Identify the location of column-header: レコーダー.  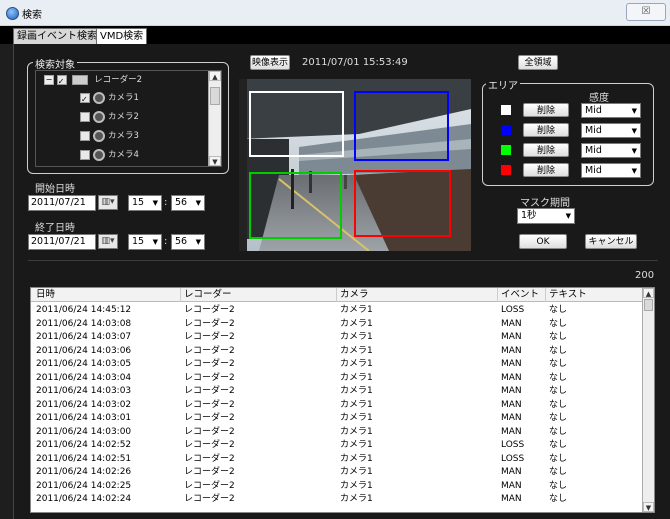
(259, 295).